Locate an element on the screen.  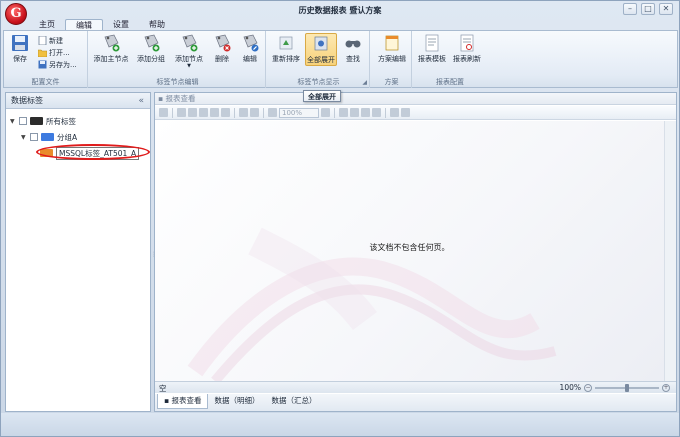
ribbon-group-scheme: 方案编辑 方案 is located at coordinates (392, 59).